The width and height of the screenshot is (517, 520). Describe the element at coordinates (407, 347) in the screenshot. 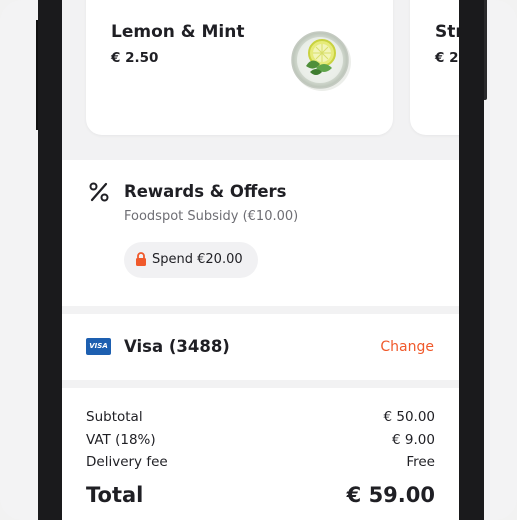

I see `change-payment-button: Change` at that location.